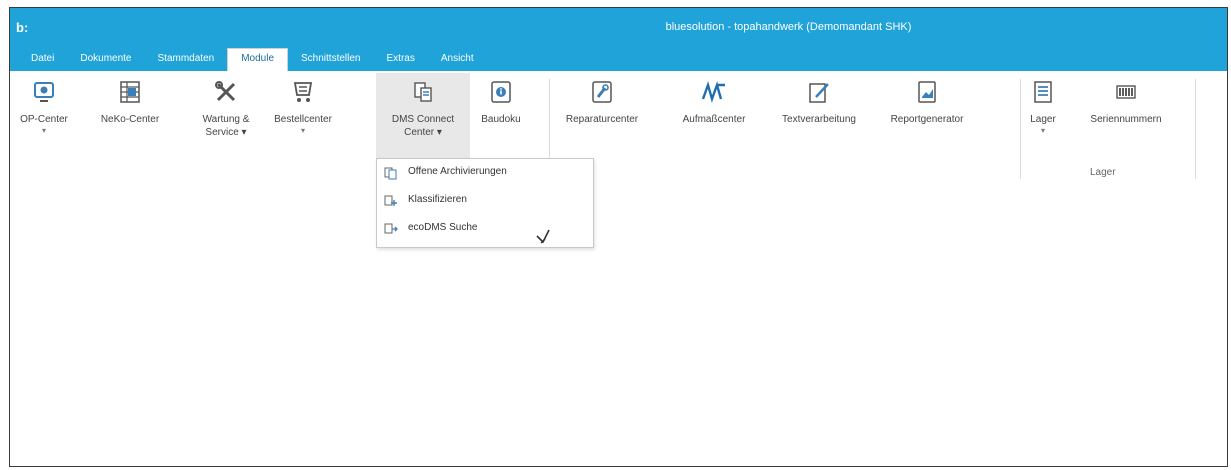 This screenshot has height=470, width=1231. Describe the element at coordinates (713, 92) in the screenshot. I see `aufmass-icon` at that location.